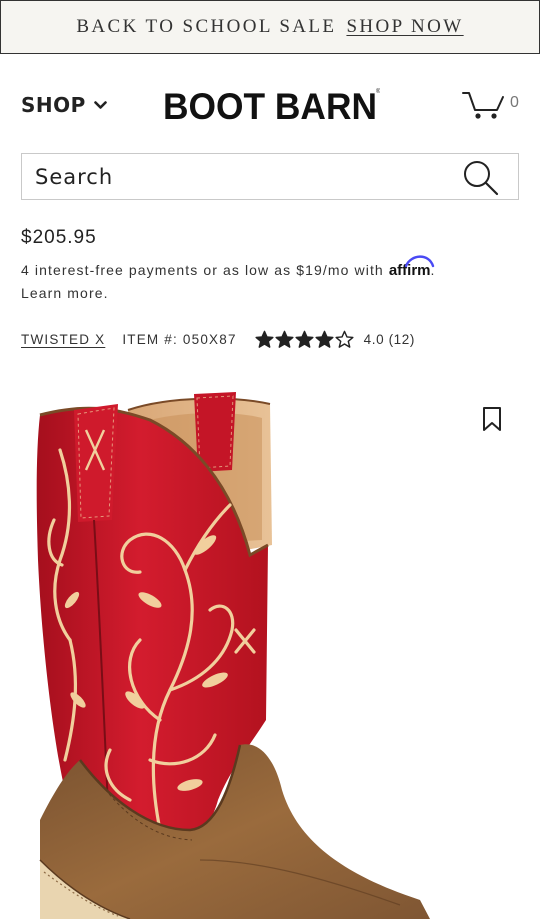  I want to click on product-meta: TWISTED X ITEM #: 050X87 4.0 (12), so click(218, 339).